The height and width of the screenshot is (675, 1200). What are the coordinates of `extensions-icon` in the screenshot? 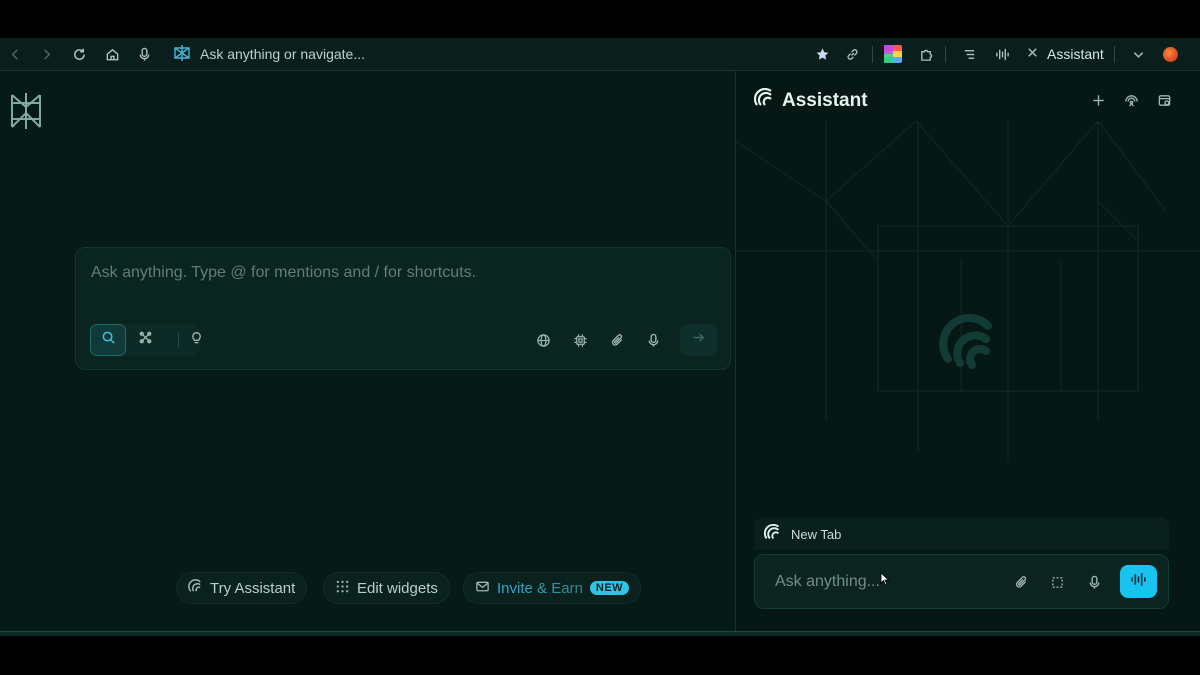 It's located at (926, 54).